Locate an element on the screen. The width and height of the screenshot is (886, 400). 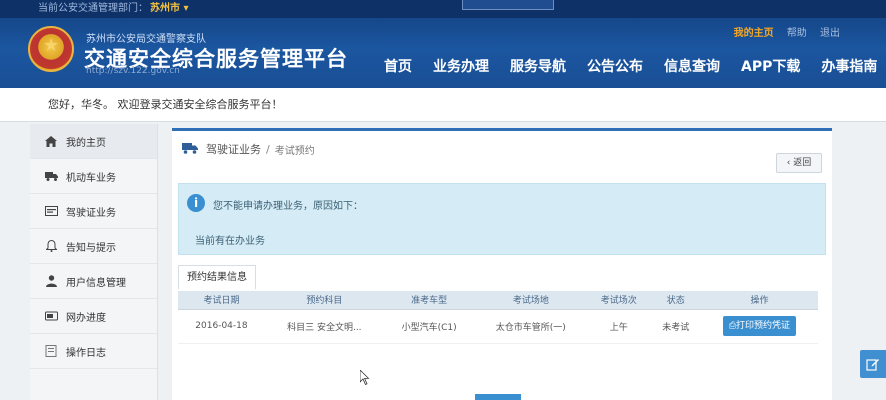
alert-message: 您不能申请办理业务，原因如下： is located at coordinates (288, 206).